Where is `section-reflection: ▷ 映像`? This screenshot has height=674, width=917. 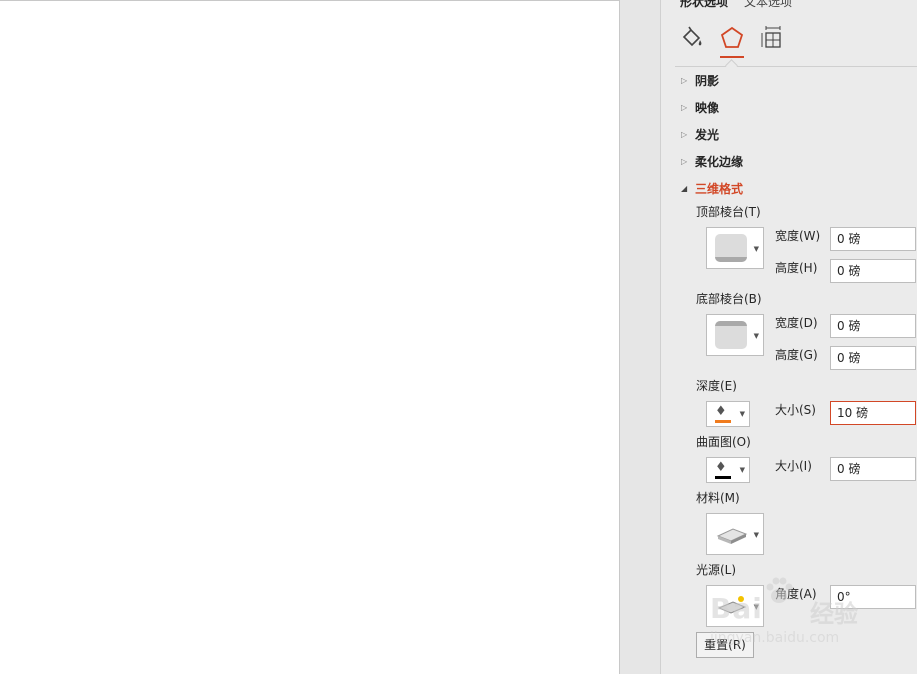
section-reflection: ▷ 映像 is located at coordinates (700, 107).